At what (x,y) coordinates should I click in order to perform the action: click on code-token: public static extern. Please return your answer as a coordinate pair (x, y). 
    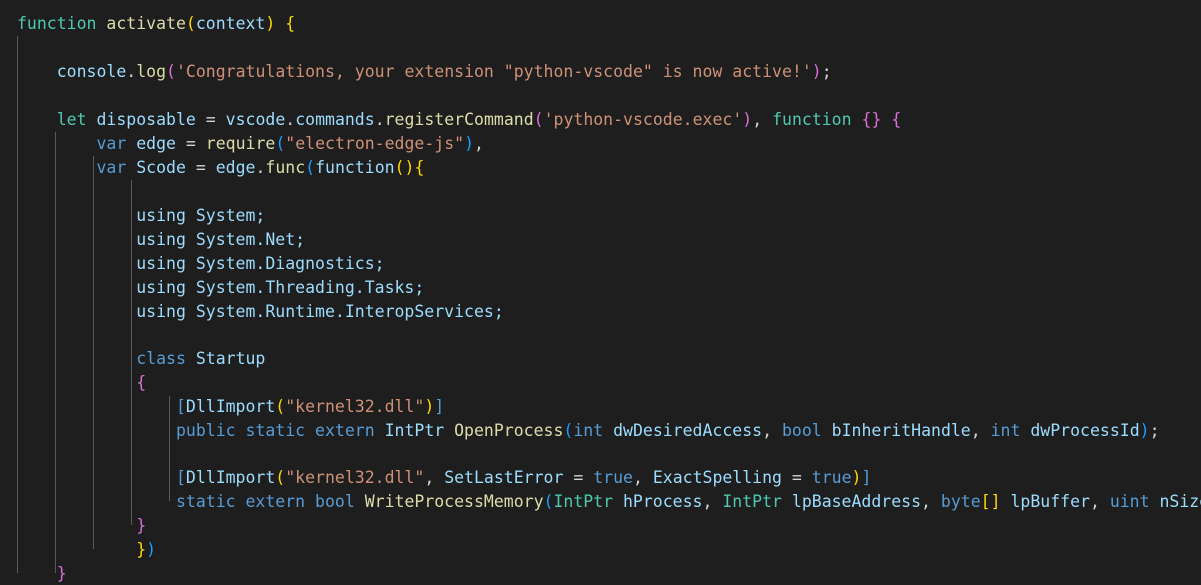
    Looking at the image, I should click on (280, 430).